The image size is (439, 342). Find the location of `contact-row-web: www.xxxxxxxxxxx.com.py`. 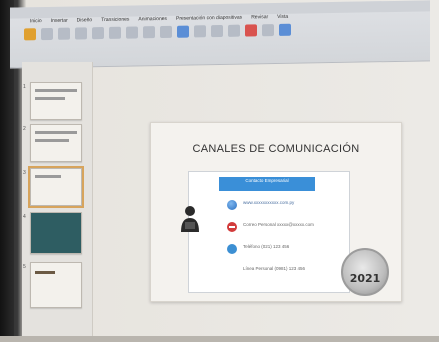

contact-row-web: www.xxxxxxxxxxx.com.py is located at coordinates (260, 205).